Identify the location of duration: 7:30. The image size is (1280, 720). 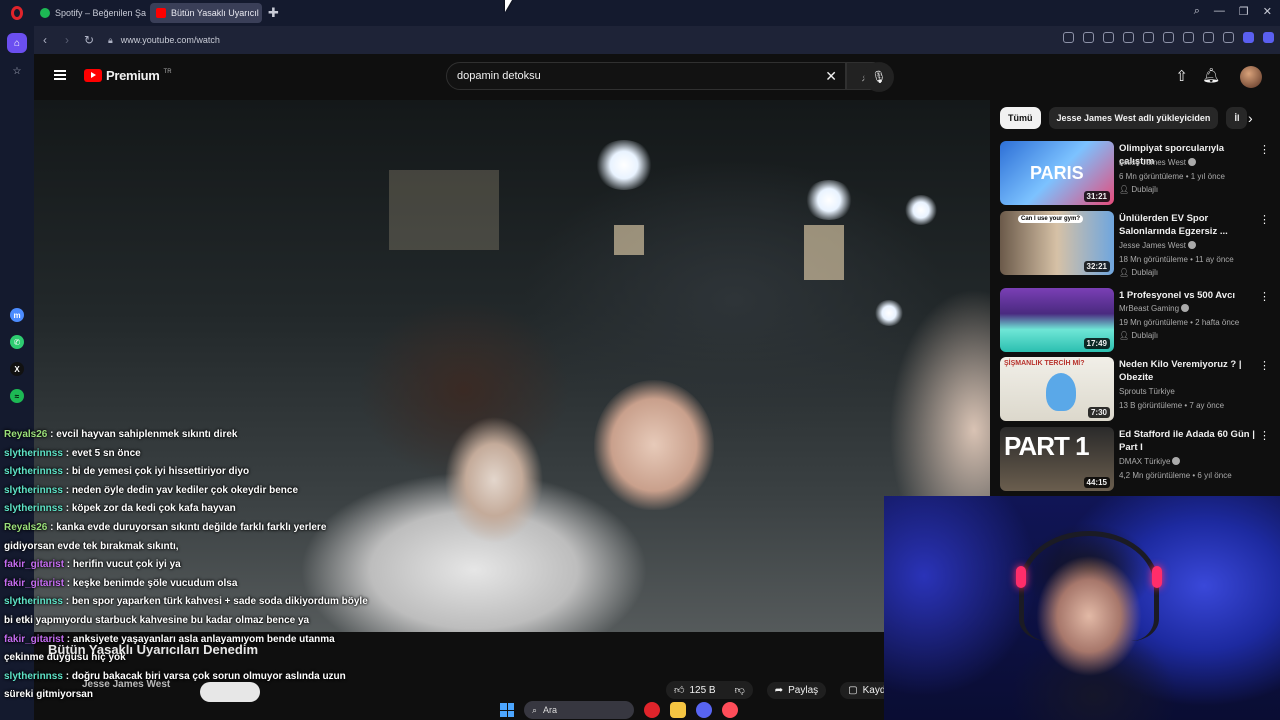
(1098, 412).